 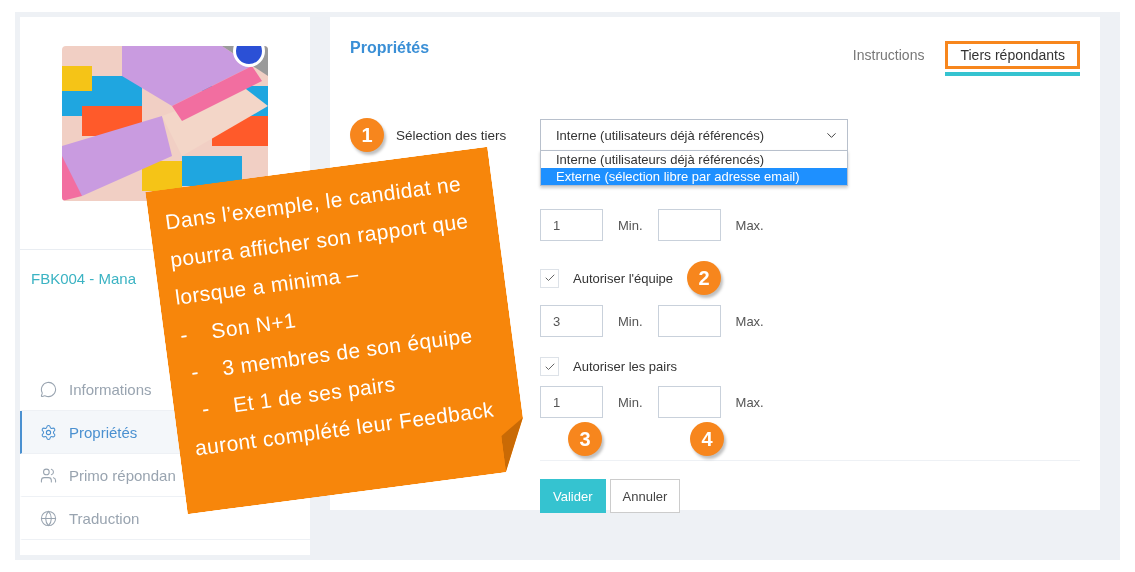 I want to click on step-badge: 3, so click(x=585, y=439).